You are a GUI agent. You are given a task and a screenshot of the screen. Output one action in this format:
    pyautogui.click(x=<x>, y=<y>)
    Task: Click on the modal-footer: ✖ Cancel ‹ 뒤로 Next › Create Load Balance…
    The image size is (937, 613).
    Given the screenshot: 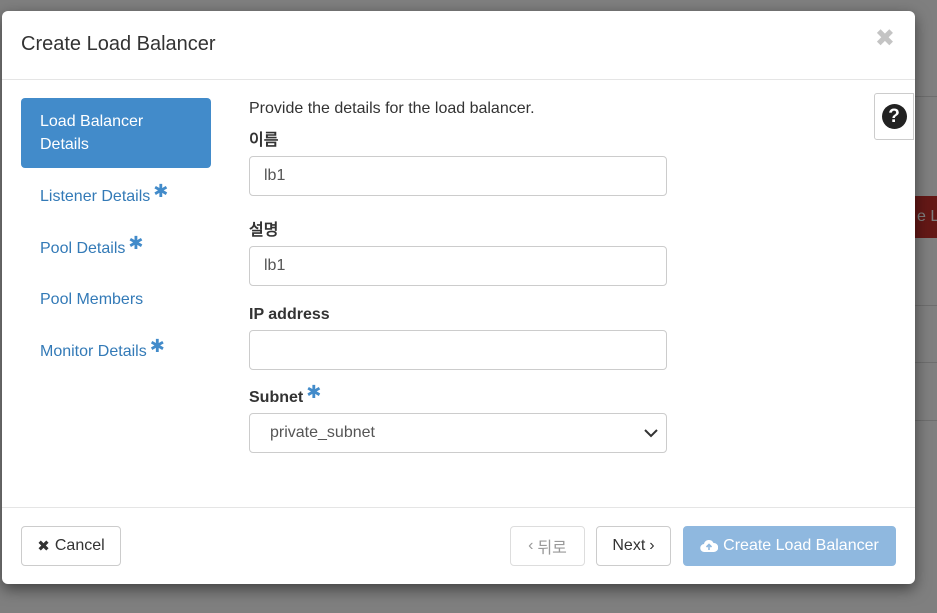 What is the action you would take?
    pyautogui.click(x=458, y=545)
    